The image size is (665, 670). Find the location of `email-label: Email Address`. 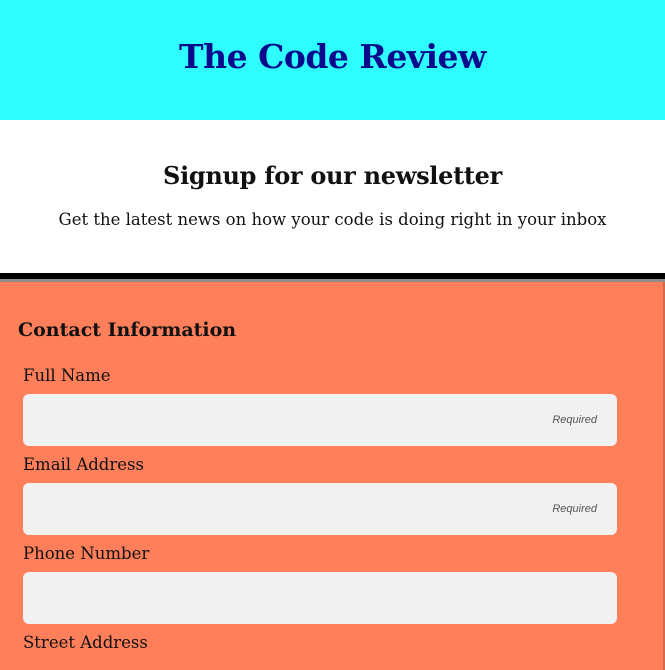

email-label: Email Address is located at coordinates (83, 464).